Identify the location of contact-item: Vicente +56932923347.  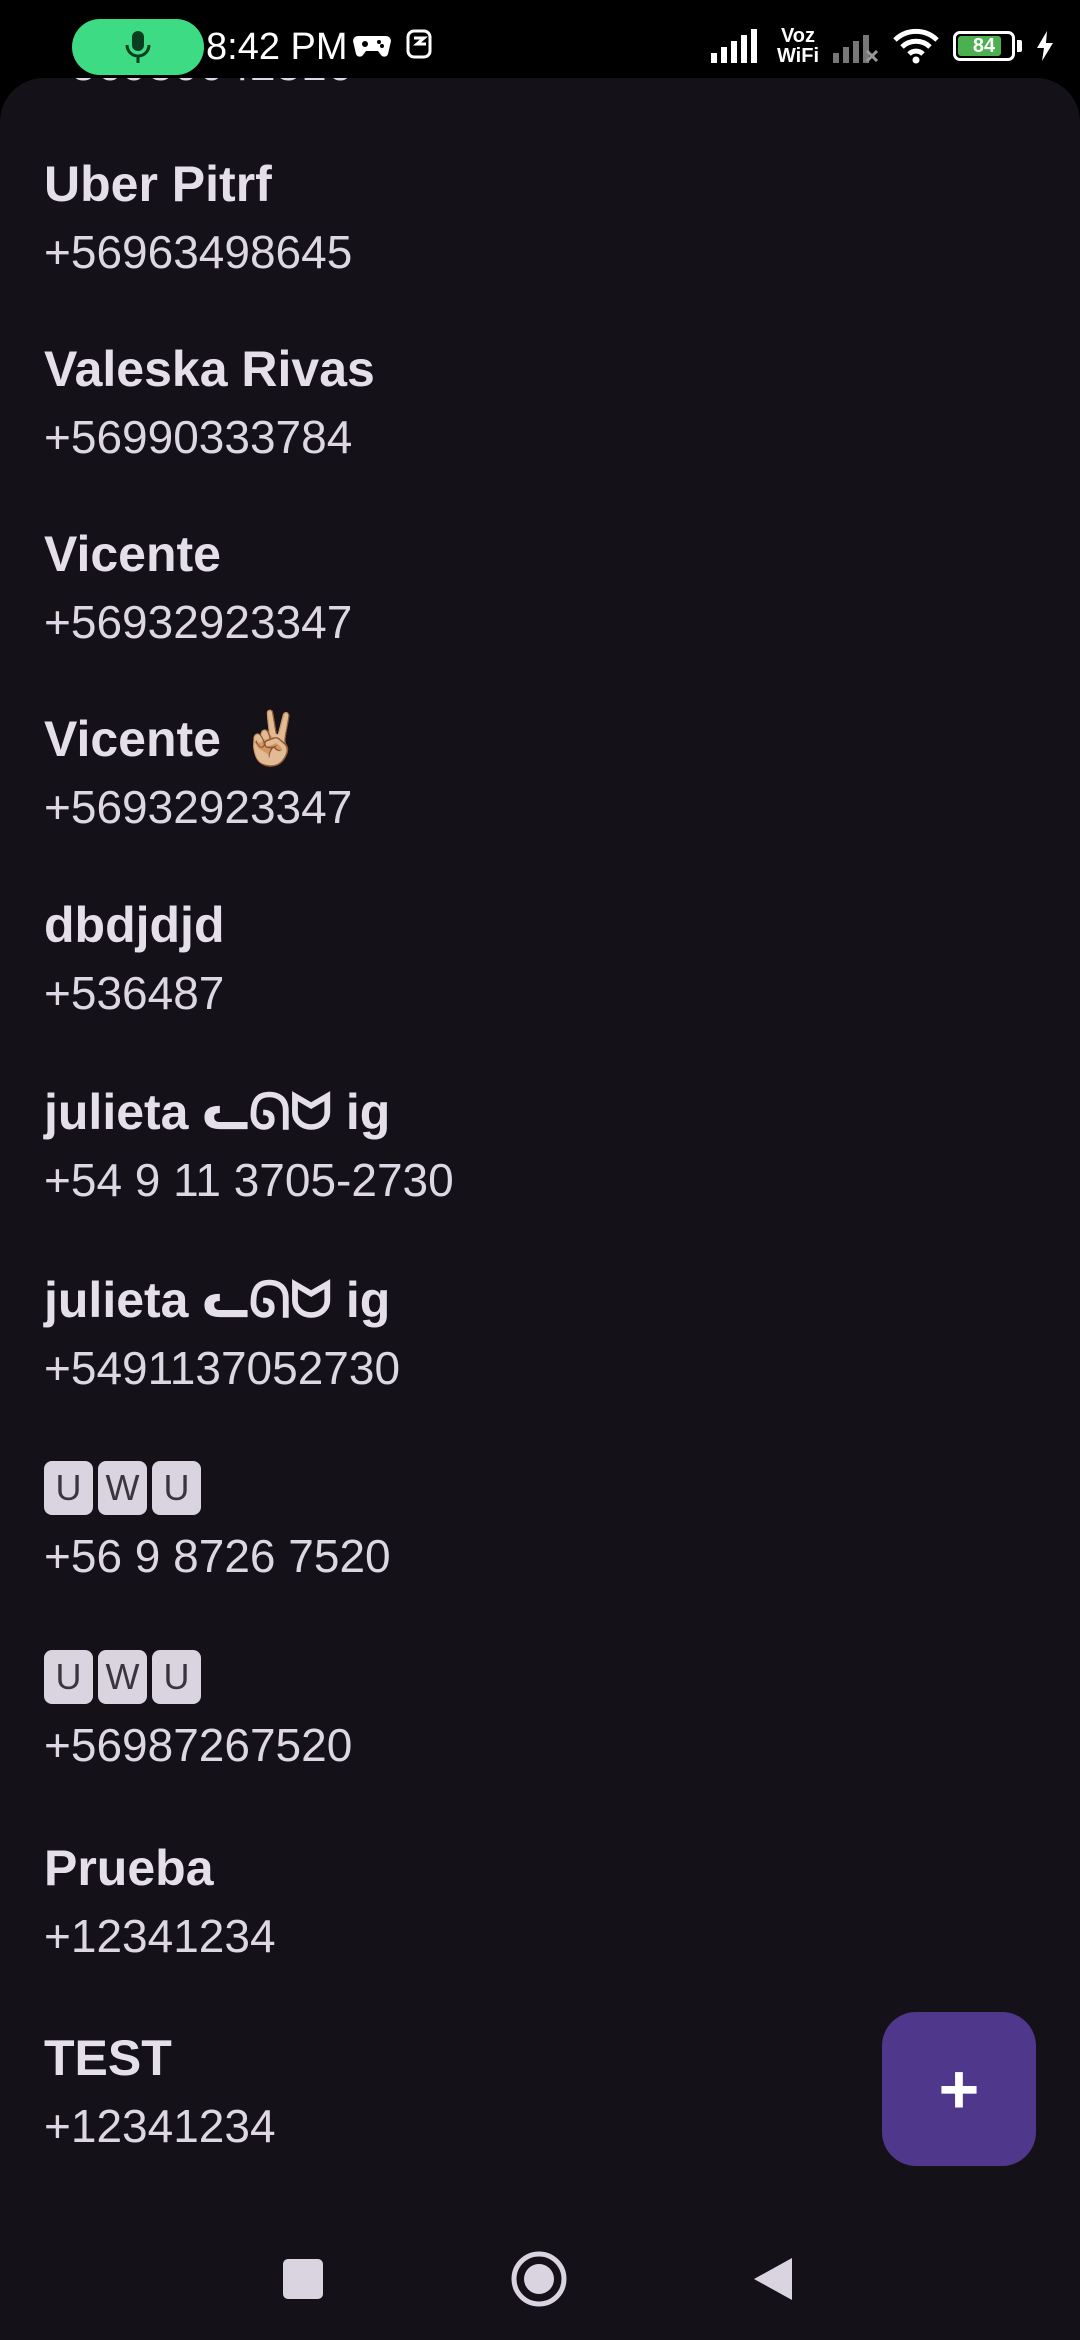
(494, 587).